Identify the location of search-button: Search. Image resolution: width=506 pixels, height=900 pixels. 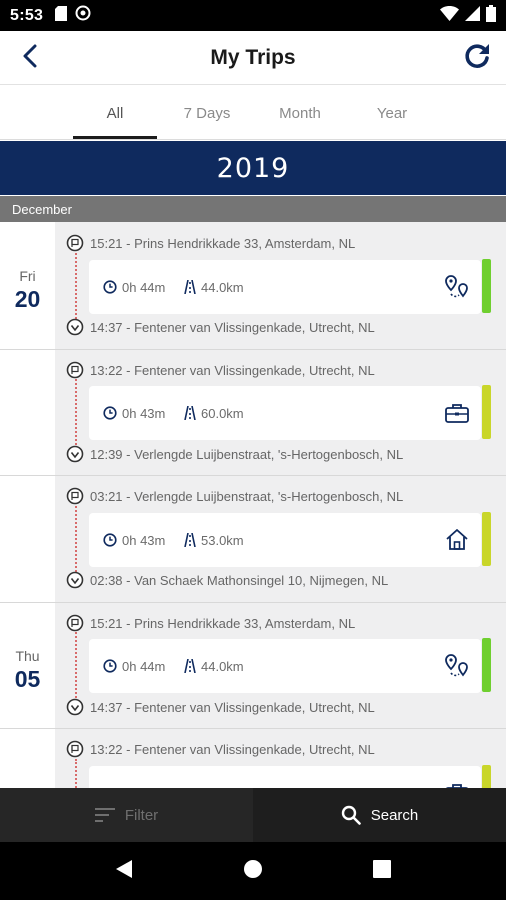
(379, 815).